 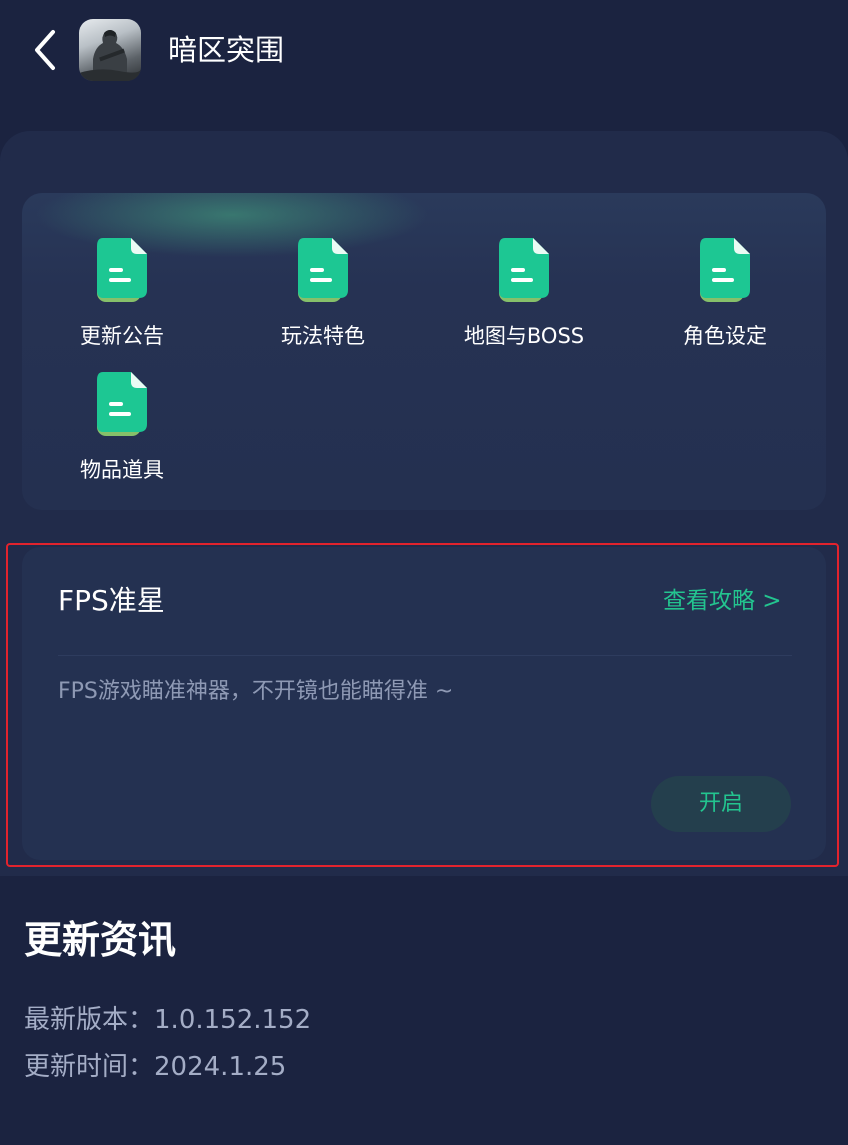 What do you see at coordinates (226, 50) in the screenshot?
I see `game-title: 暗区突围` at bounding box center [226, 50].